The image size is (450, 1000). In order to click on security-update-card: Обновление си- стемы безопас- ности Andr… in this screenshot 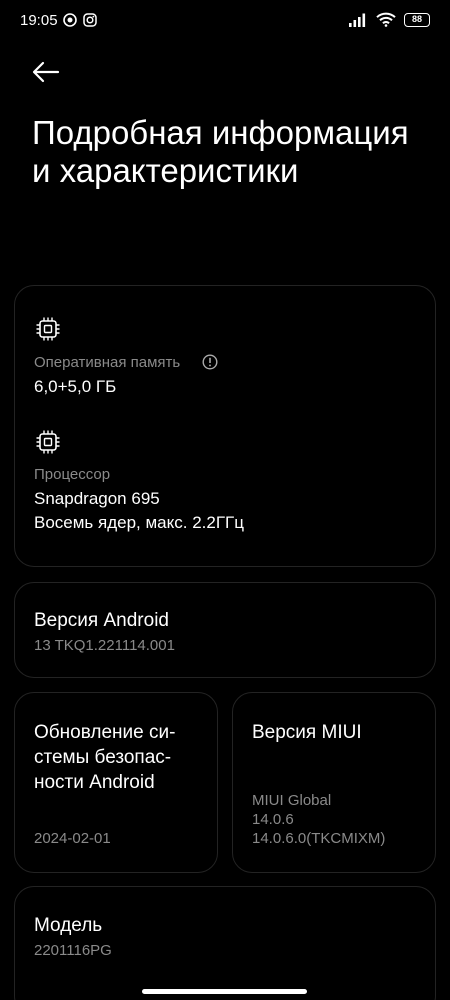, I will do `click(116, 782)`.